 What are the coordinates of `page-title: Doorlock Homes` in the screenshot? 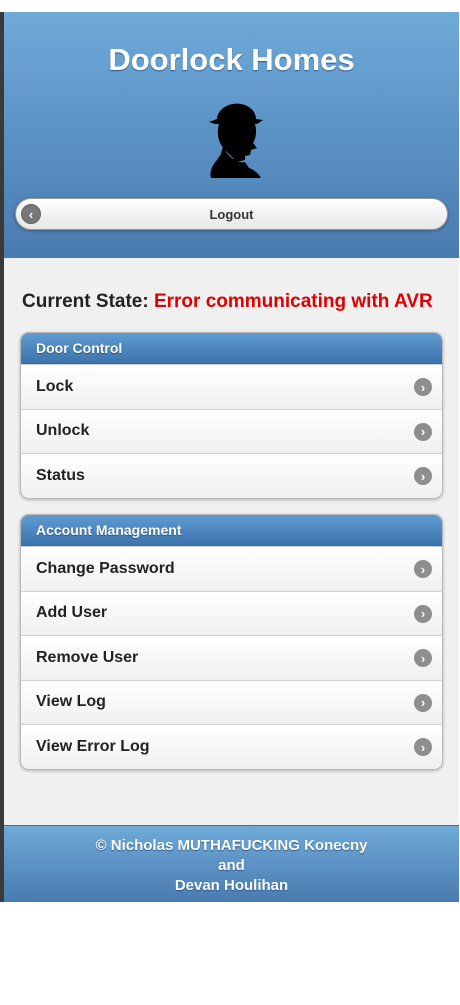 It's located at (231, 59).